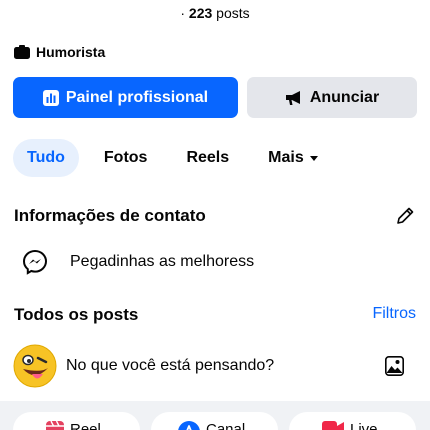  Describe the element at coordinates (162, 261) in the screenshot. I see `messenger-contact-label: Pegadinhas as melhoress` at that location.